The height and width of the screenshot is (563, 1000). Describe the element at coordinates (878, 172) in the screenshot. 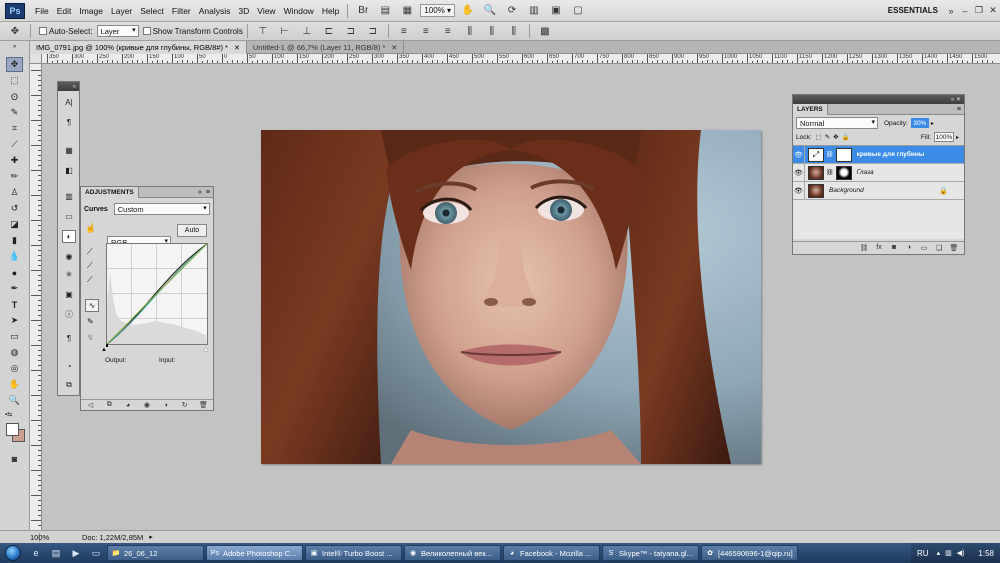

I see `layer-row: 👁 ⛓ Глаза` at that location.